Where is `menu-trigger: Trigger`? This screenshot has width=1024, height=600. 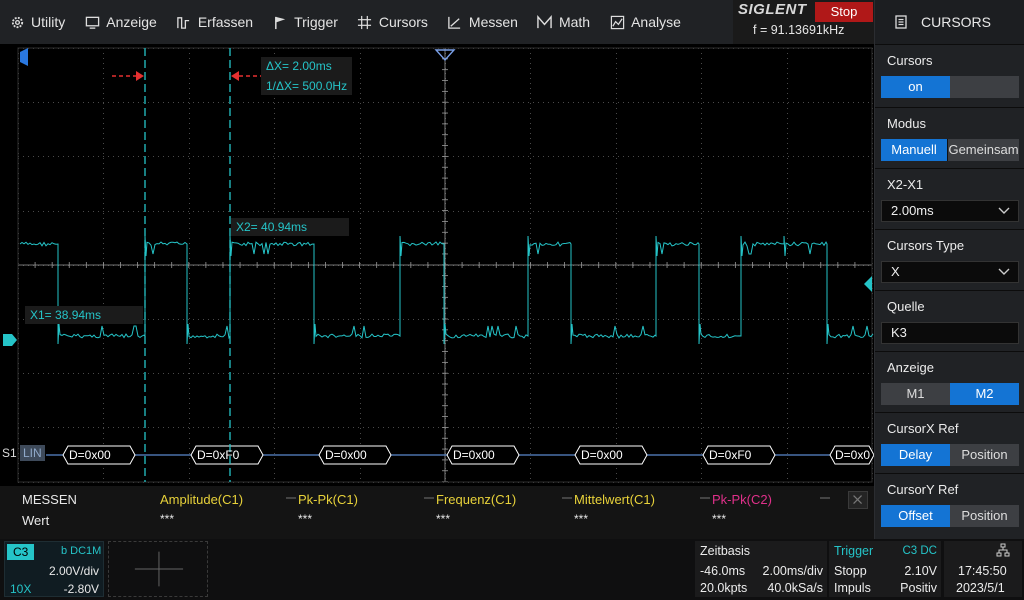
menu-trigger: Trigger is located at coordinates (305, 22).